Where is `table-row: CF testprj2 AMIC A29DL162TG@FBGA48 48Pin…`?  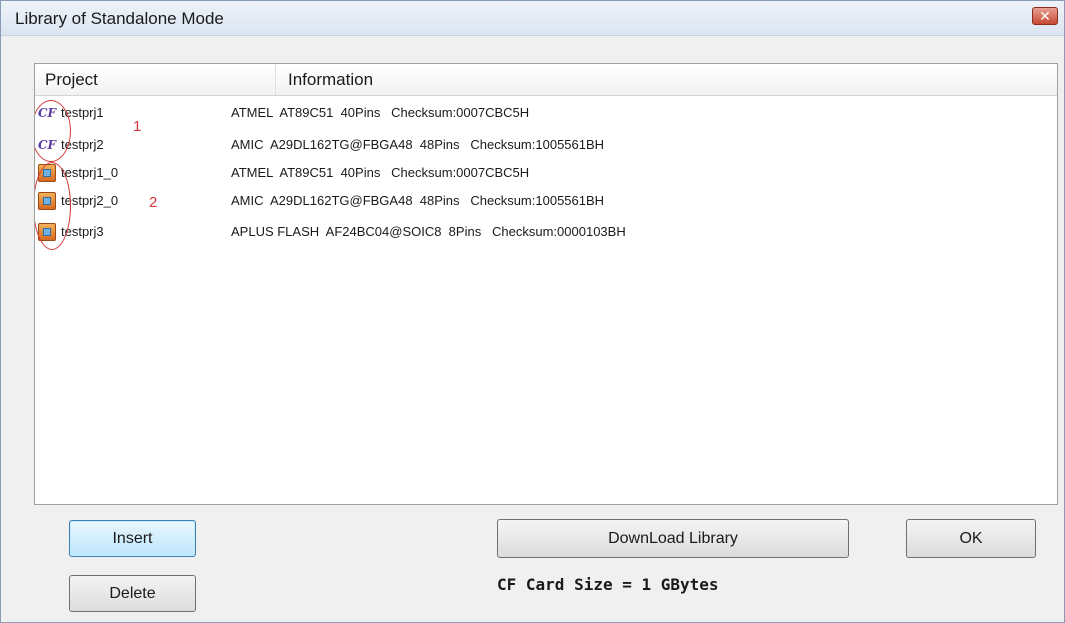
table-row: CF testprj2 AMIC A29DL162TG@FBGA48 48Pin… is located at coordinates (546, 145).